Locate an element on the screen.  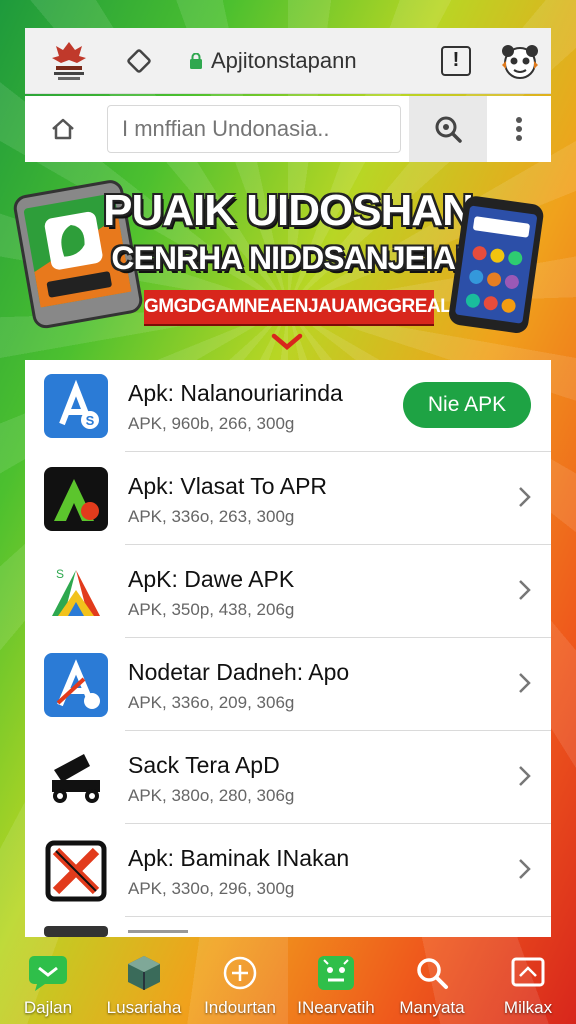
blocked-icon is located at coordinates (76, 871).